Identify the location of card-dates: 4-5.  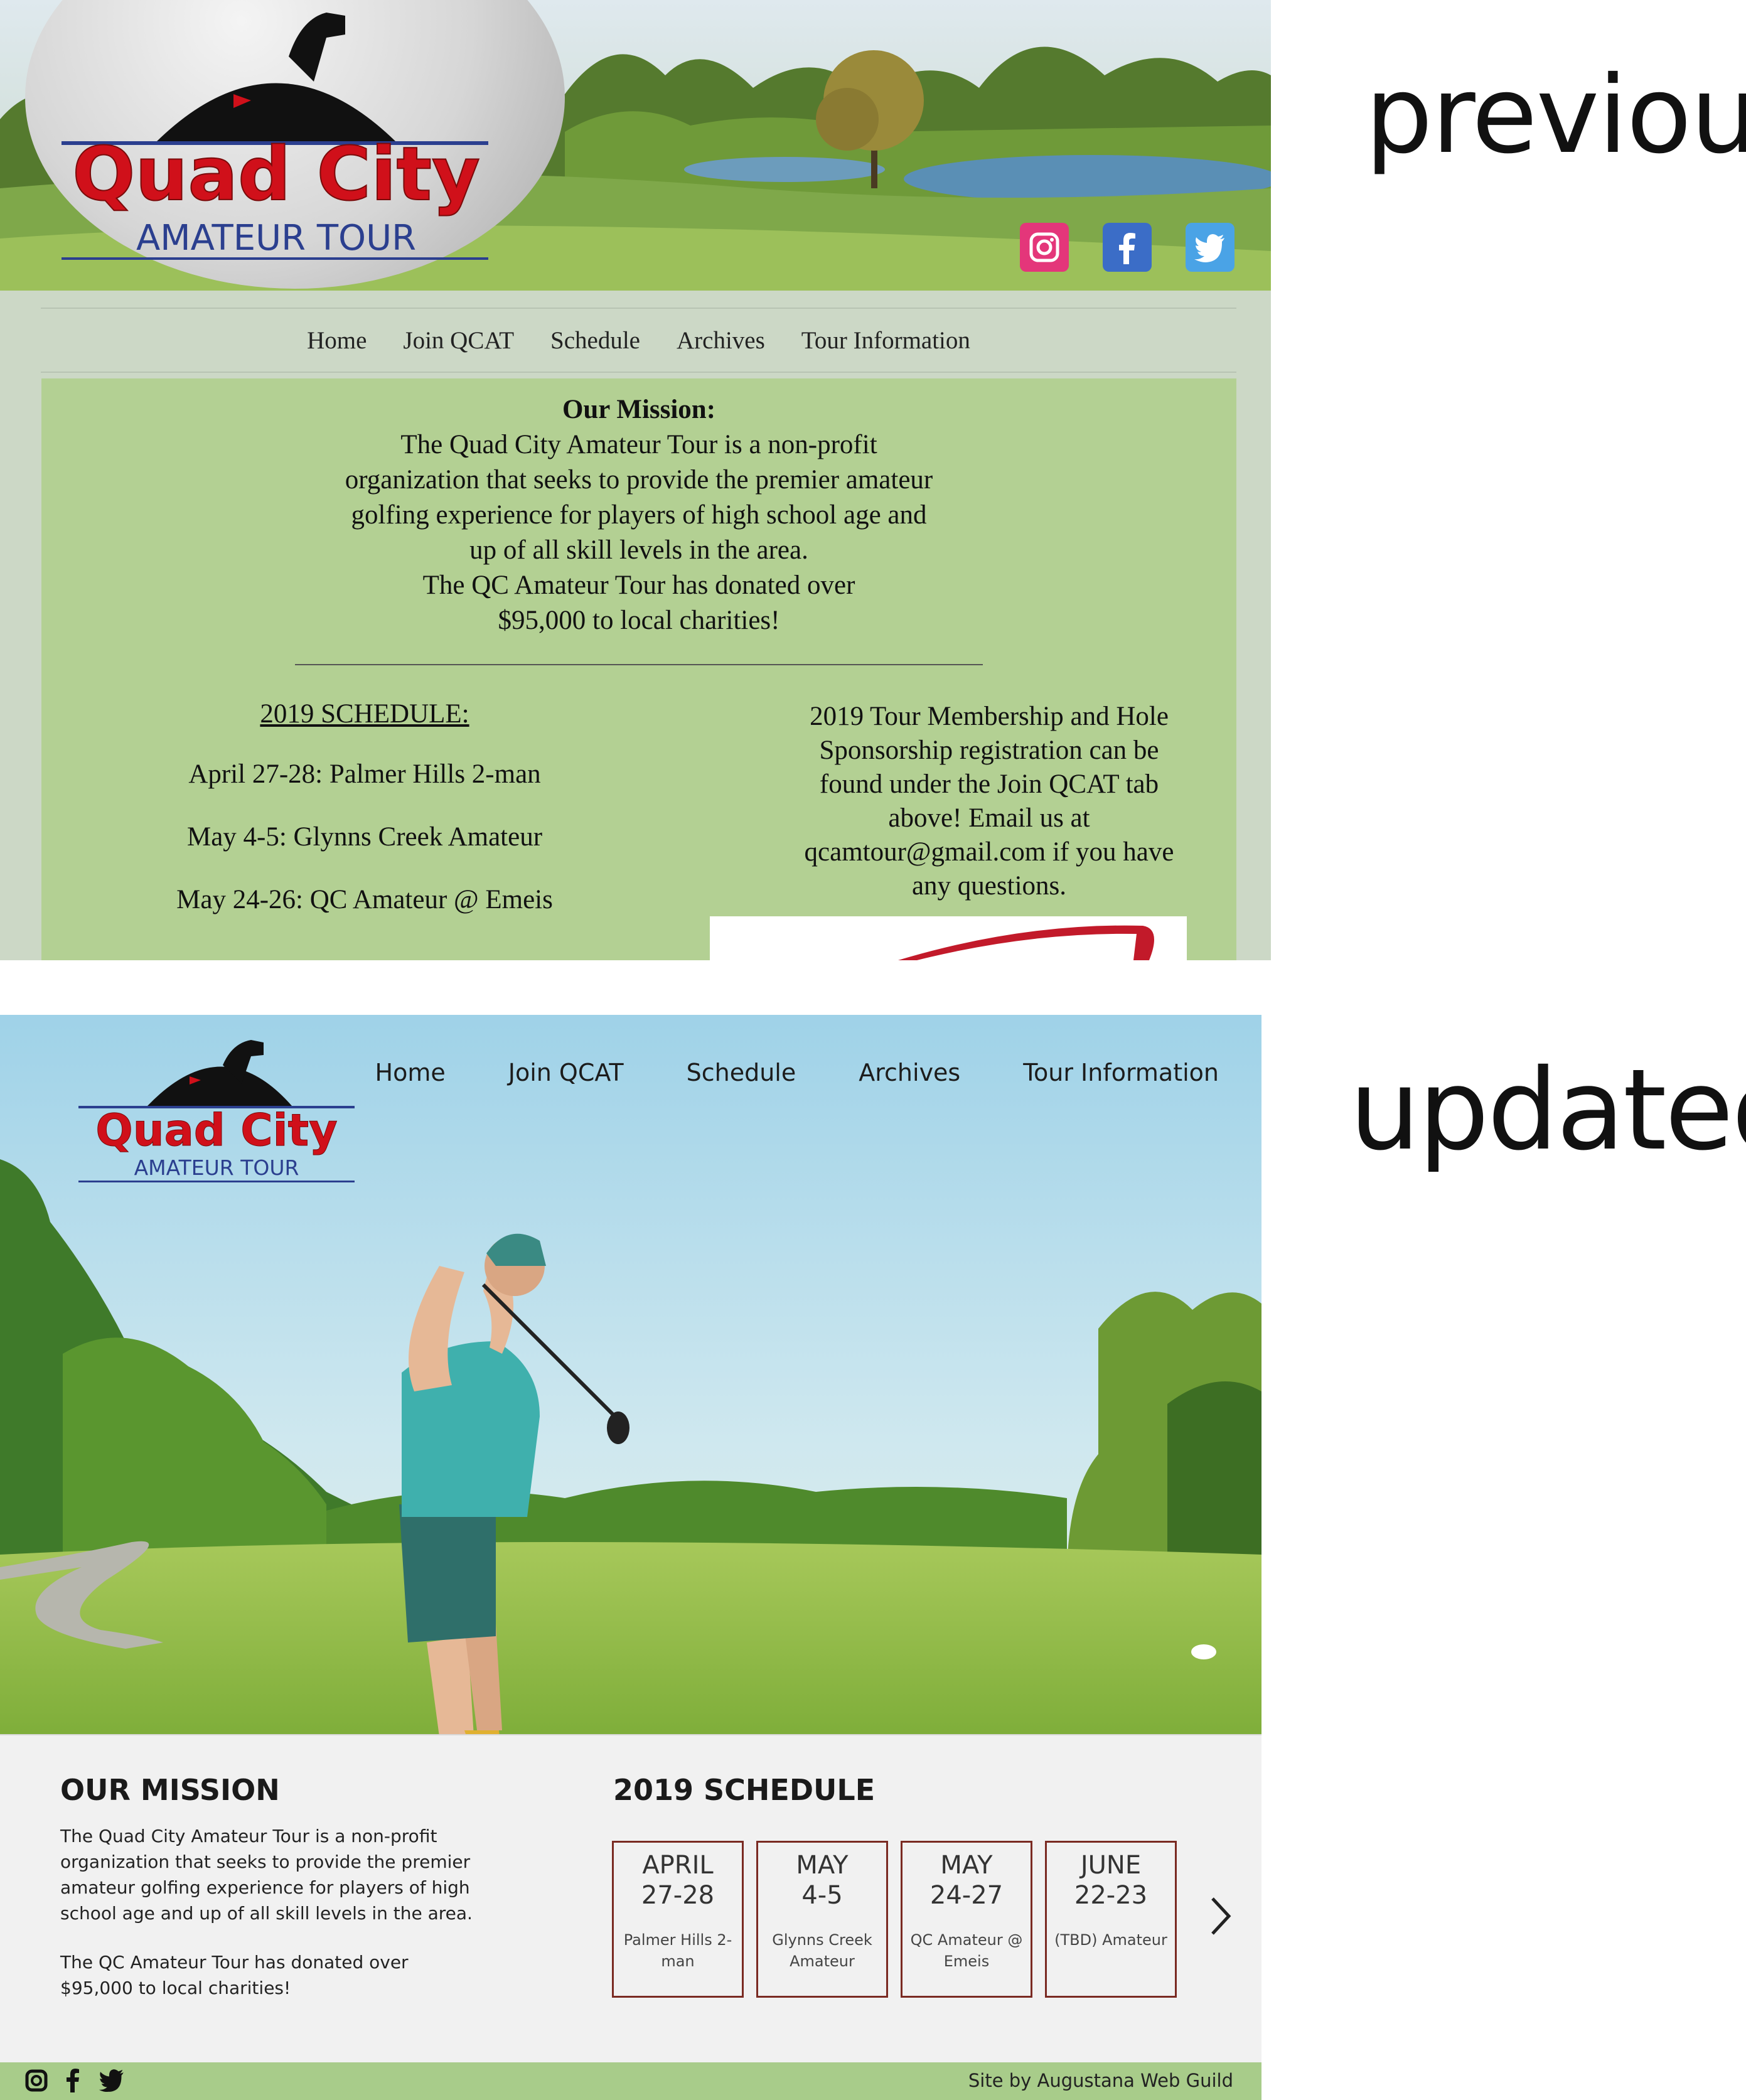
(822, 1895).